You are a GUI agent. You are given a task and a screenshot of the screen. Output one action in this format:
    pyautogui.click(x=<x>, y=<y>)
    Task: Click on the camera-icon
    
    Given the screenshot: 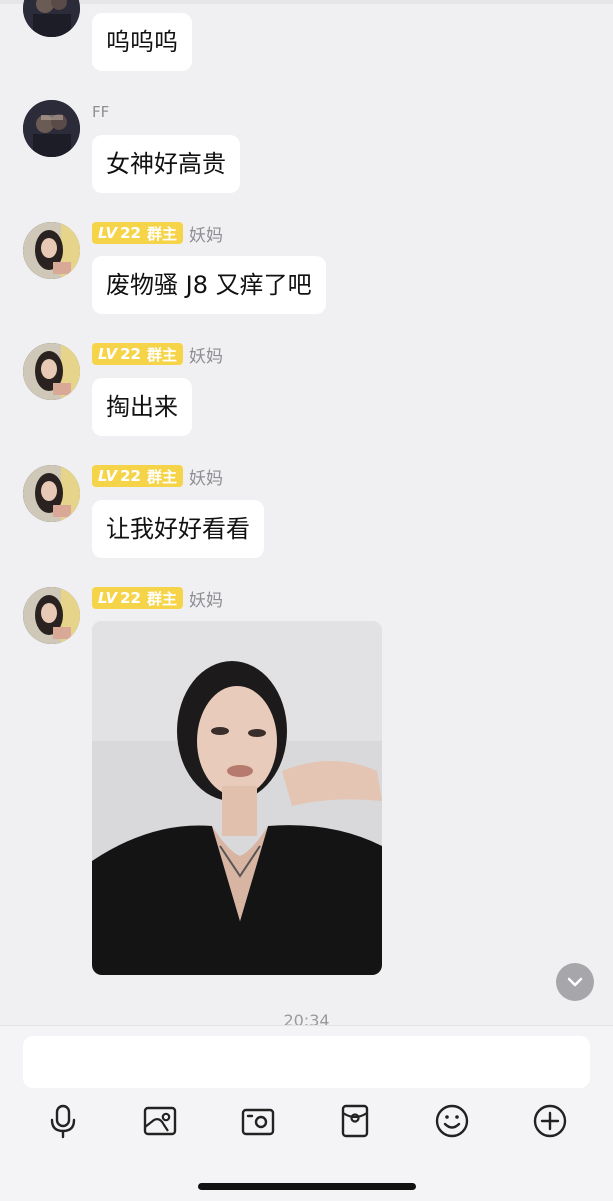 What is the action you would take?
    pyautogui.click(x=258, y=1122)
    